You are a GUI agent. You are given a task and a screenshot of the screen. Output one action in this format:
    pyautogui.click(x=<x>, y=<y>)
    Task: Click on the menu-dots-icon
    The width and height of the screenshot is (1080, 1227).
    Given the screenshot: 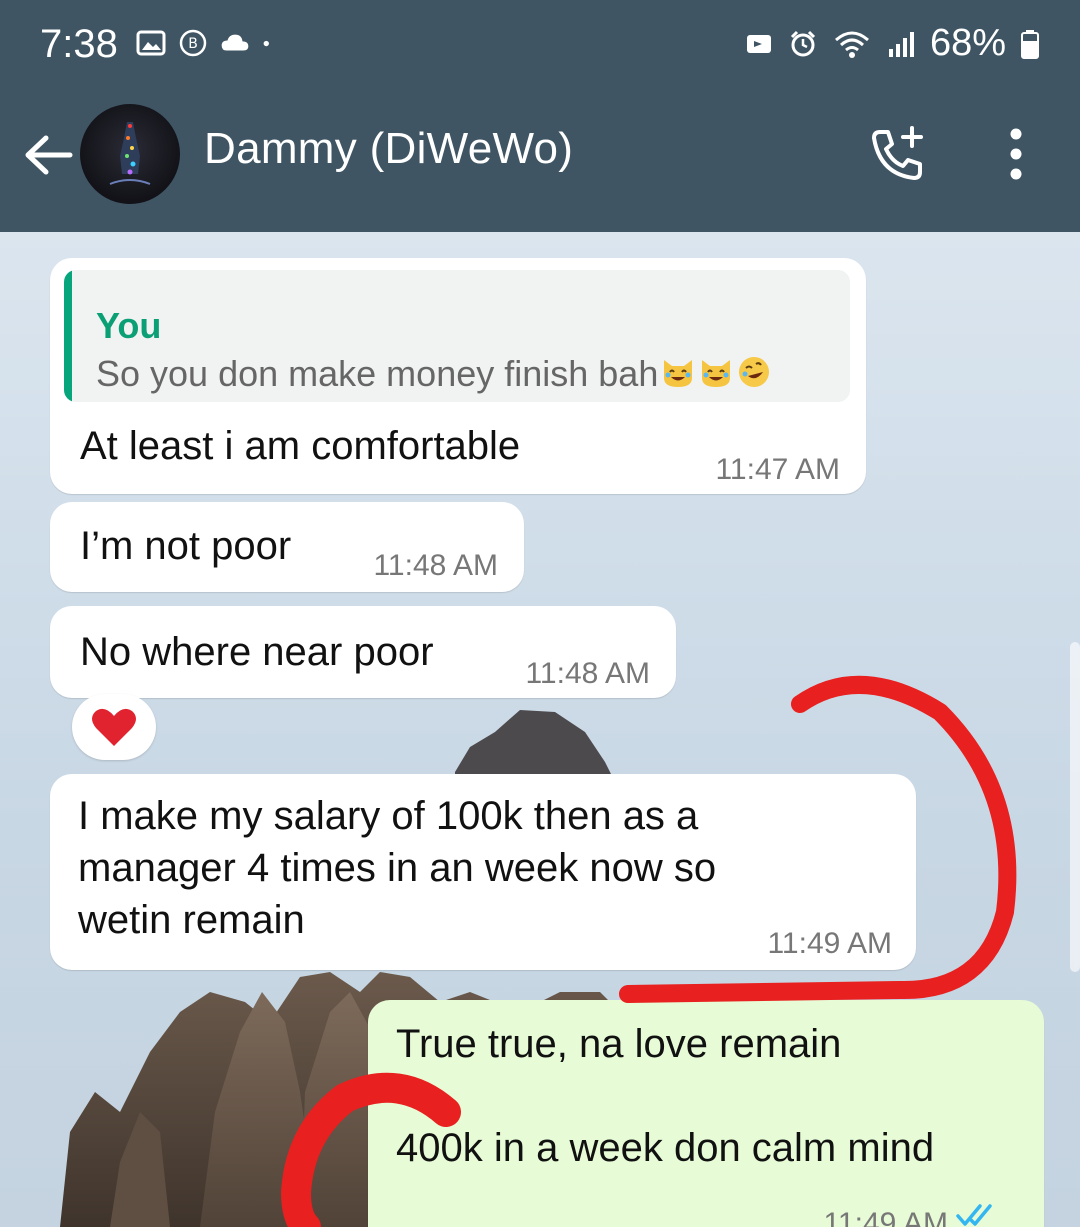 What is the action you would take?
    pyautogui.click(x=1016, y=154)
    